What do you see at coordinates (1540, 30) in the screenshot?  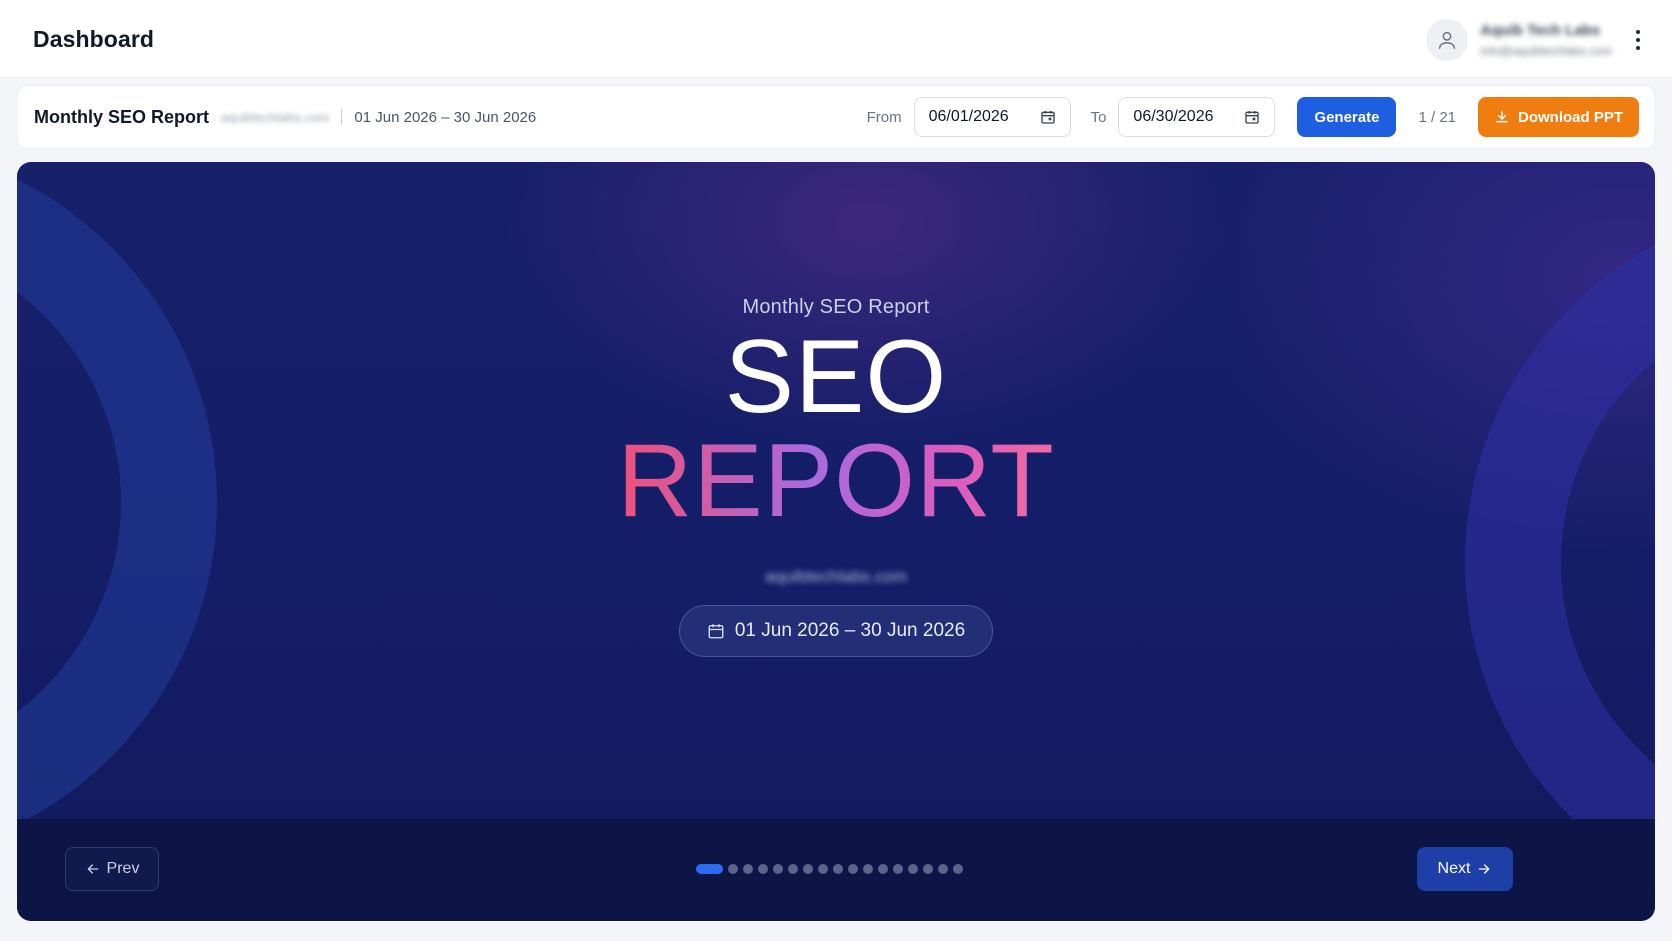 I see `user-name: Aquib Tech Labs` at bounding box center [1540, 30].